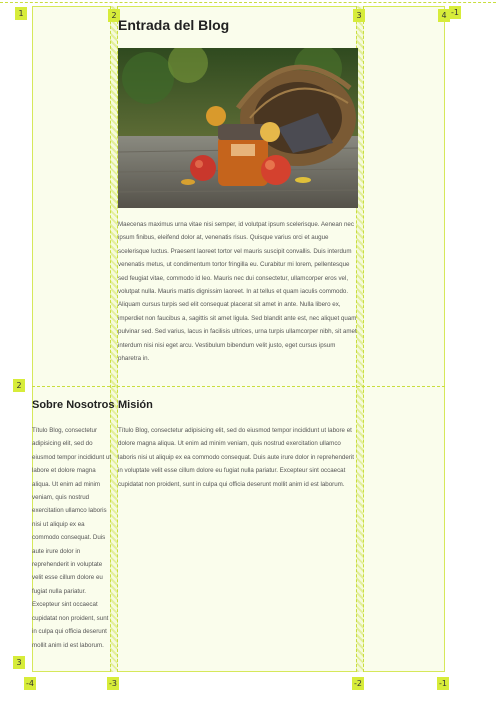  What do you see at coordinates (135, 405) in the screenshot?
I see `mission-title: Misión` at bounding box center [135, 405].